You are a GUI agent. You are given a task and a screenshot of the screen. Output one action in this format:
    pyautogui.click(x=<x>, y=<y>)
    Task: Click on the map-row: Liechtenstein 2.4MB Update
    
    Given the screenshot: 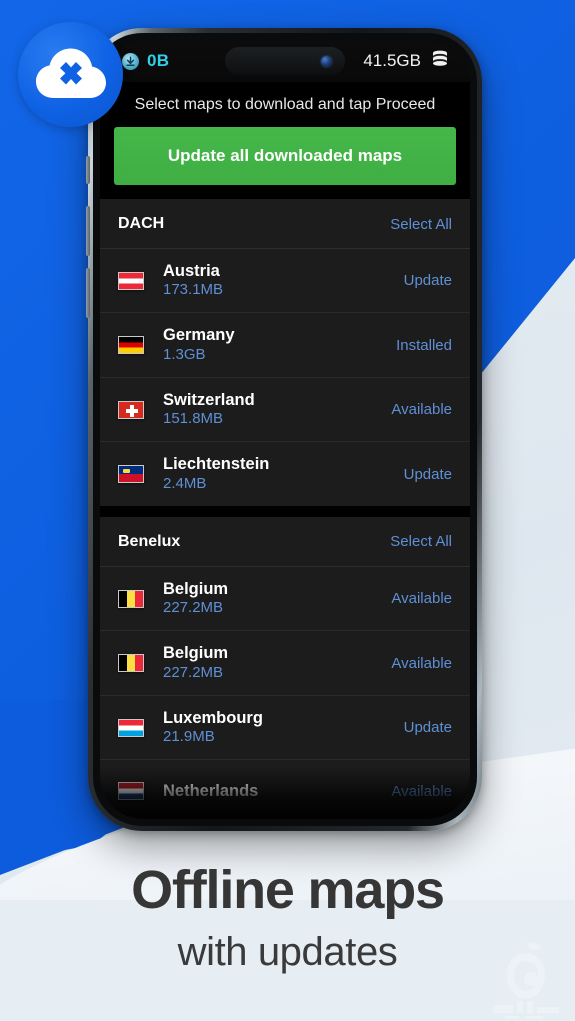 What is the action you would take?
    pyautogui.click(x=285, y=473)
    